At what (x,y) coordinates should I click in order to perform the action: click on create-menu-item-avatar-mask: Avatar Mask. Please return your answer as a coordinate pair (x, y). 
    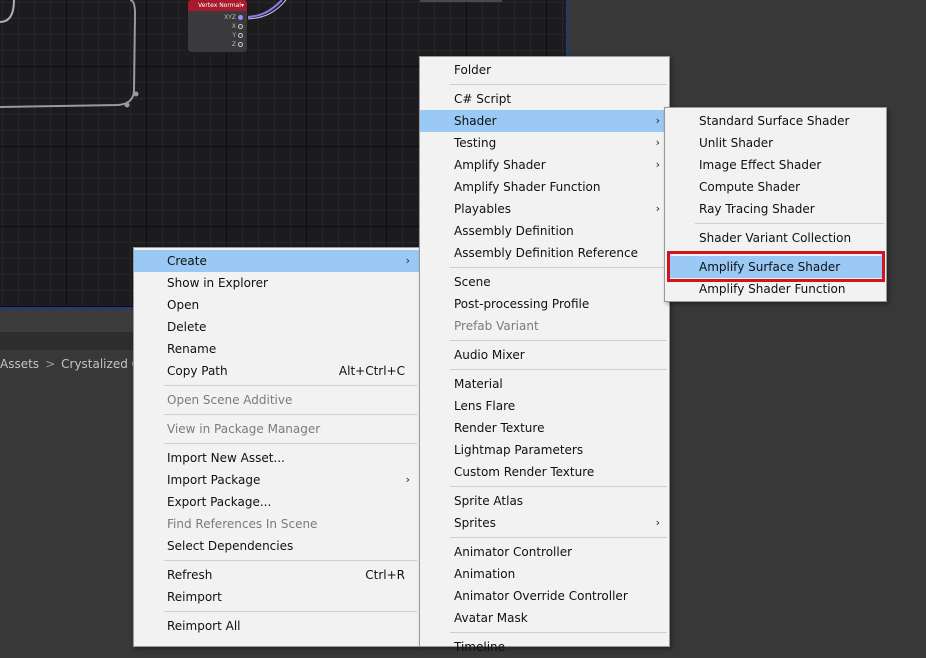
    Looking at the image, I should click on (544, 618).